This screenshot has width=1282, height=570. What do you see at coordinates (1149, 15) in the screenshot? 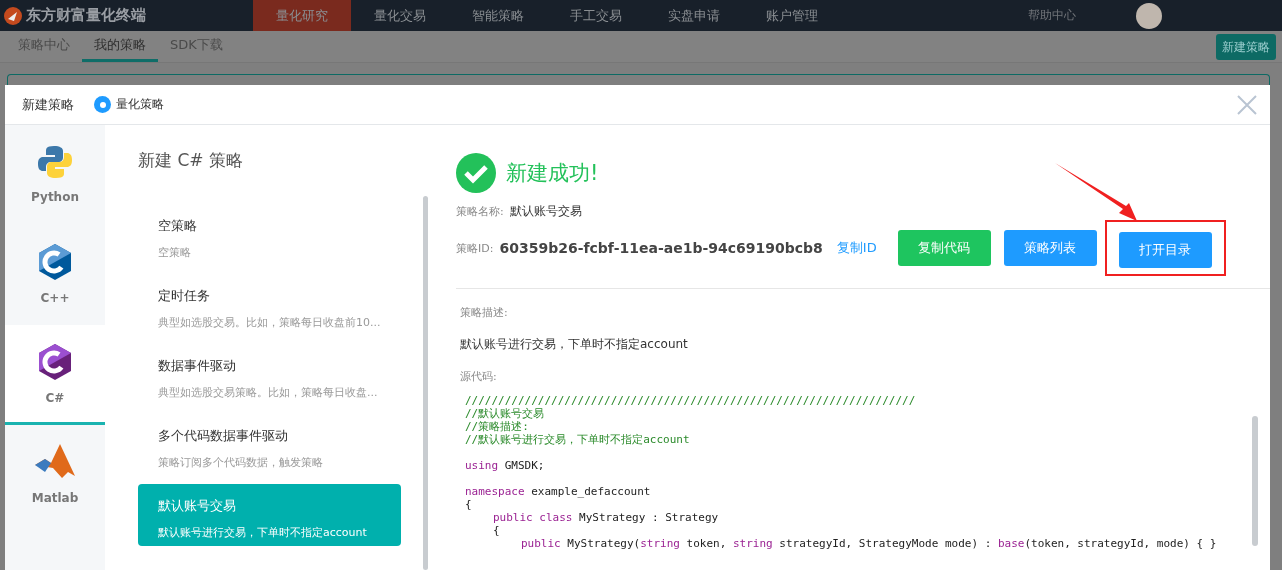
I see `avatar` at bounding box center [1149, 15].